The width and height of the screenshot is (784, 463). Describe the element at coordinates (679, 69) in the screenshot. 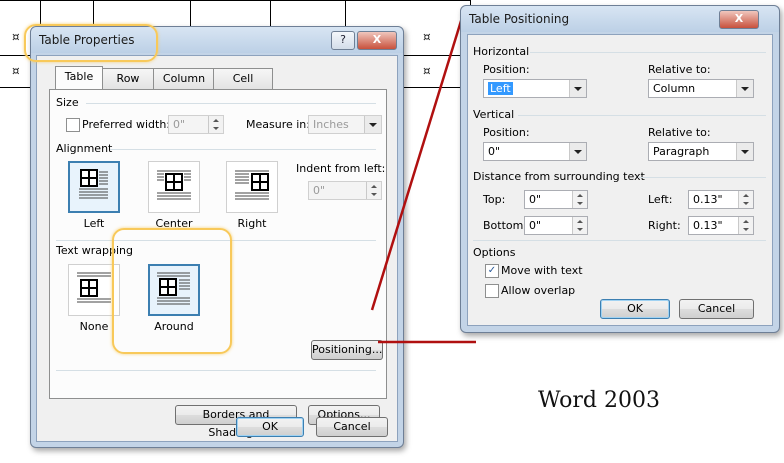

I see `horizontal-relative-label: Relative to:` at that location.